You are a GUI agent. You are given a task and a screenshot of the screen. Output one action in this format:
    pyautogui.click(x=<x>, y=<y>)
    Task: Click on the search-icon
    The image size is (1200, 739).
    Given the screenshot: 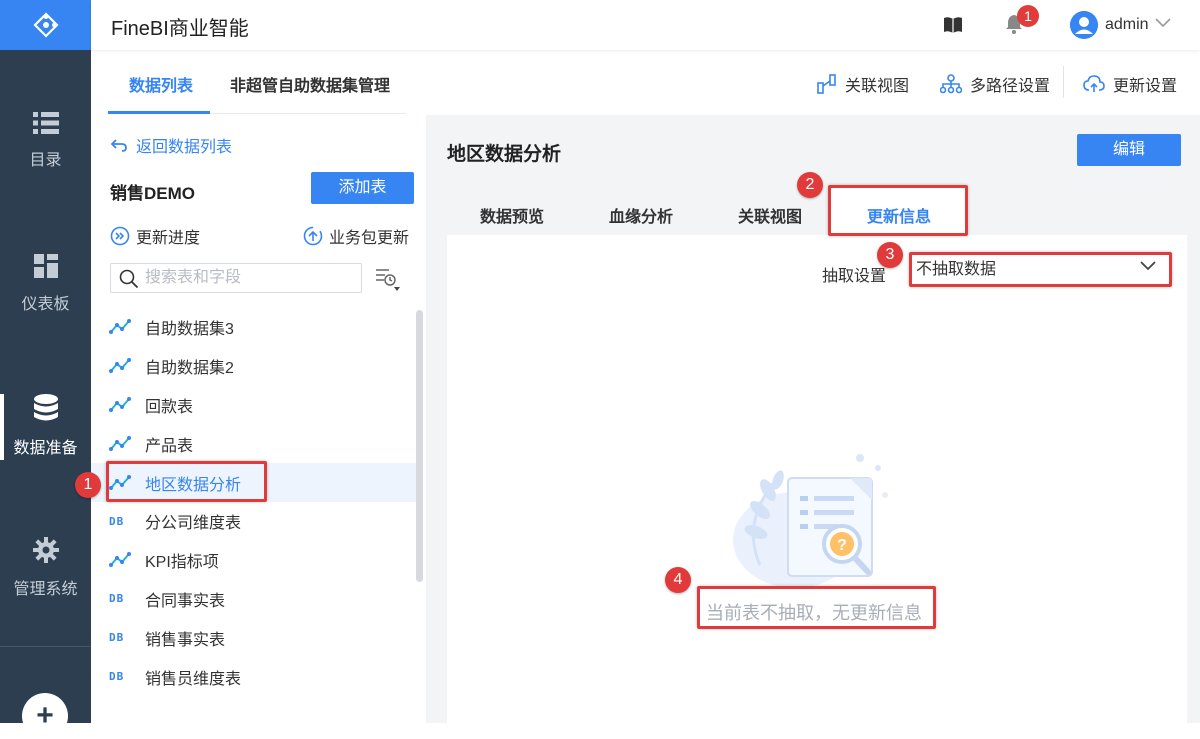 What is the action you would take?
    pyautogui.click(x=129, y=279)
    